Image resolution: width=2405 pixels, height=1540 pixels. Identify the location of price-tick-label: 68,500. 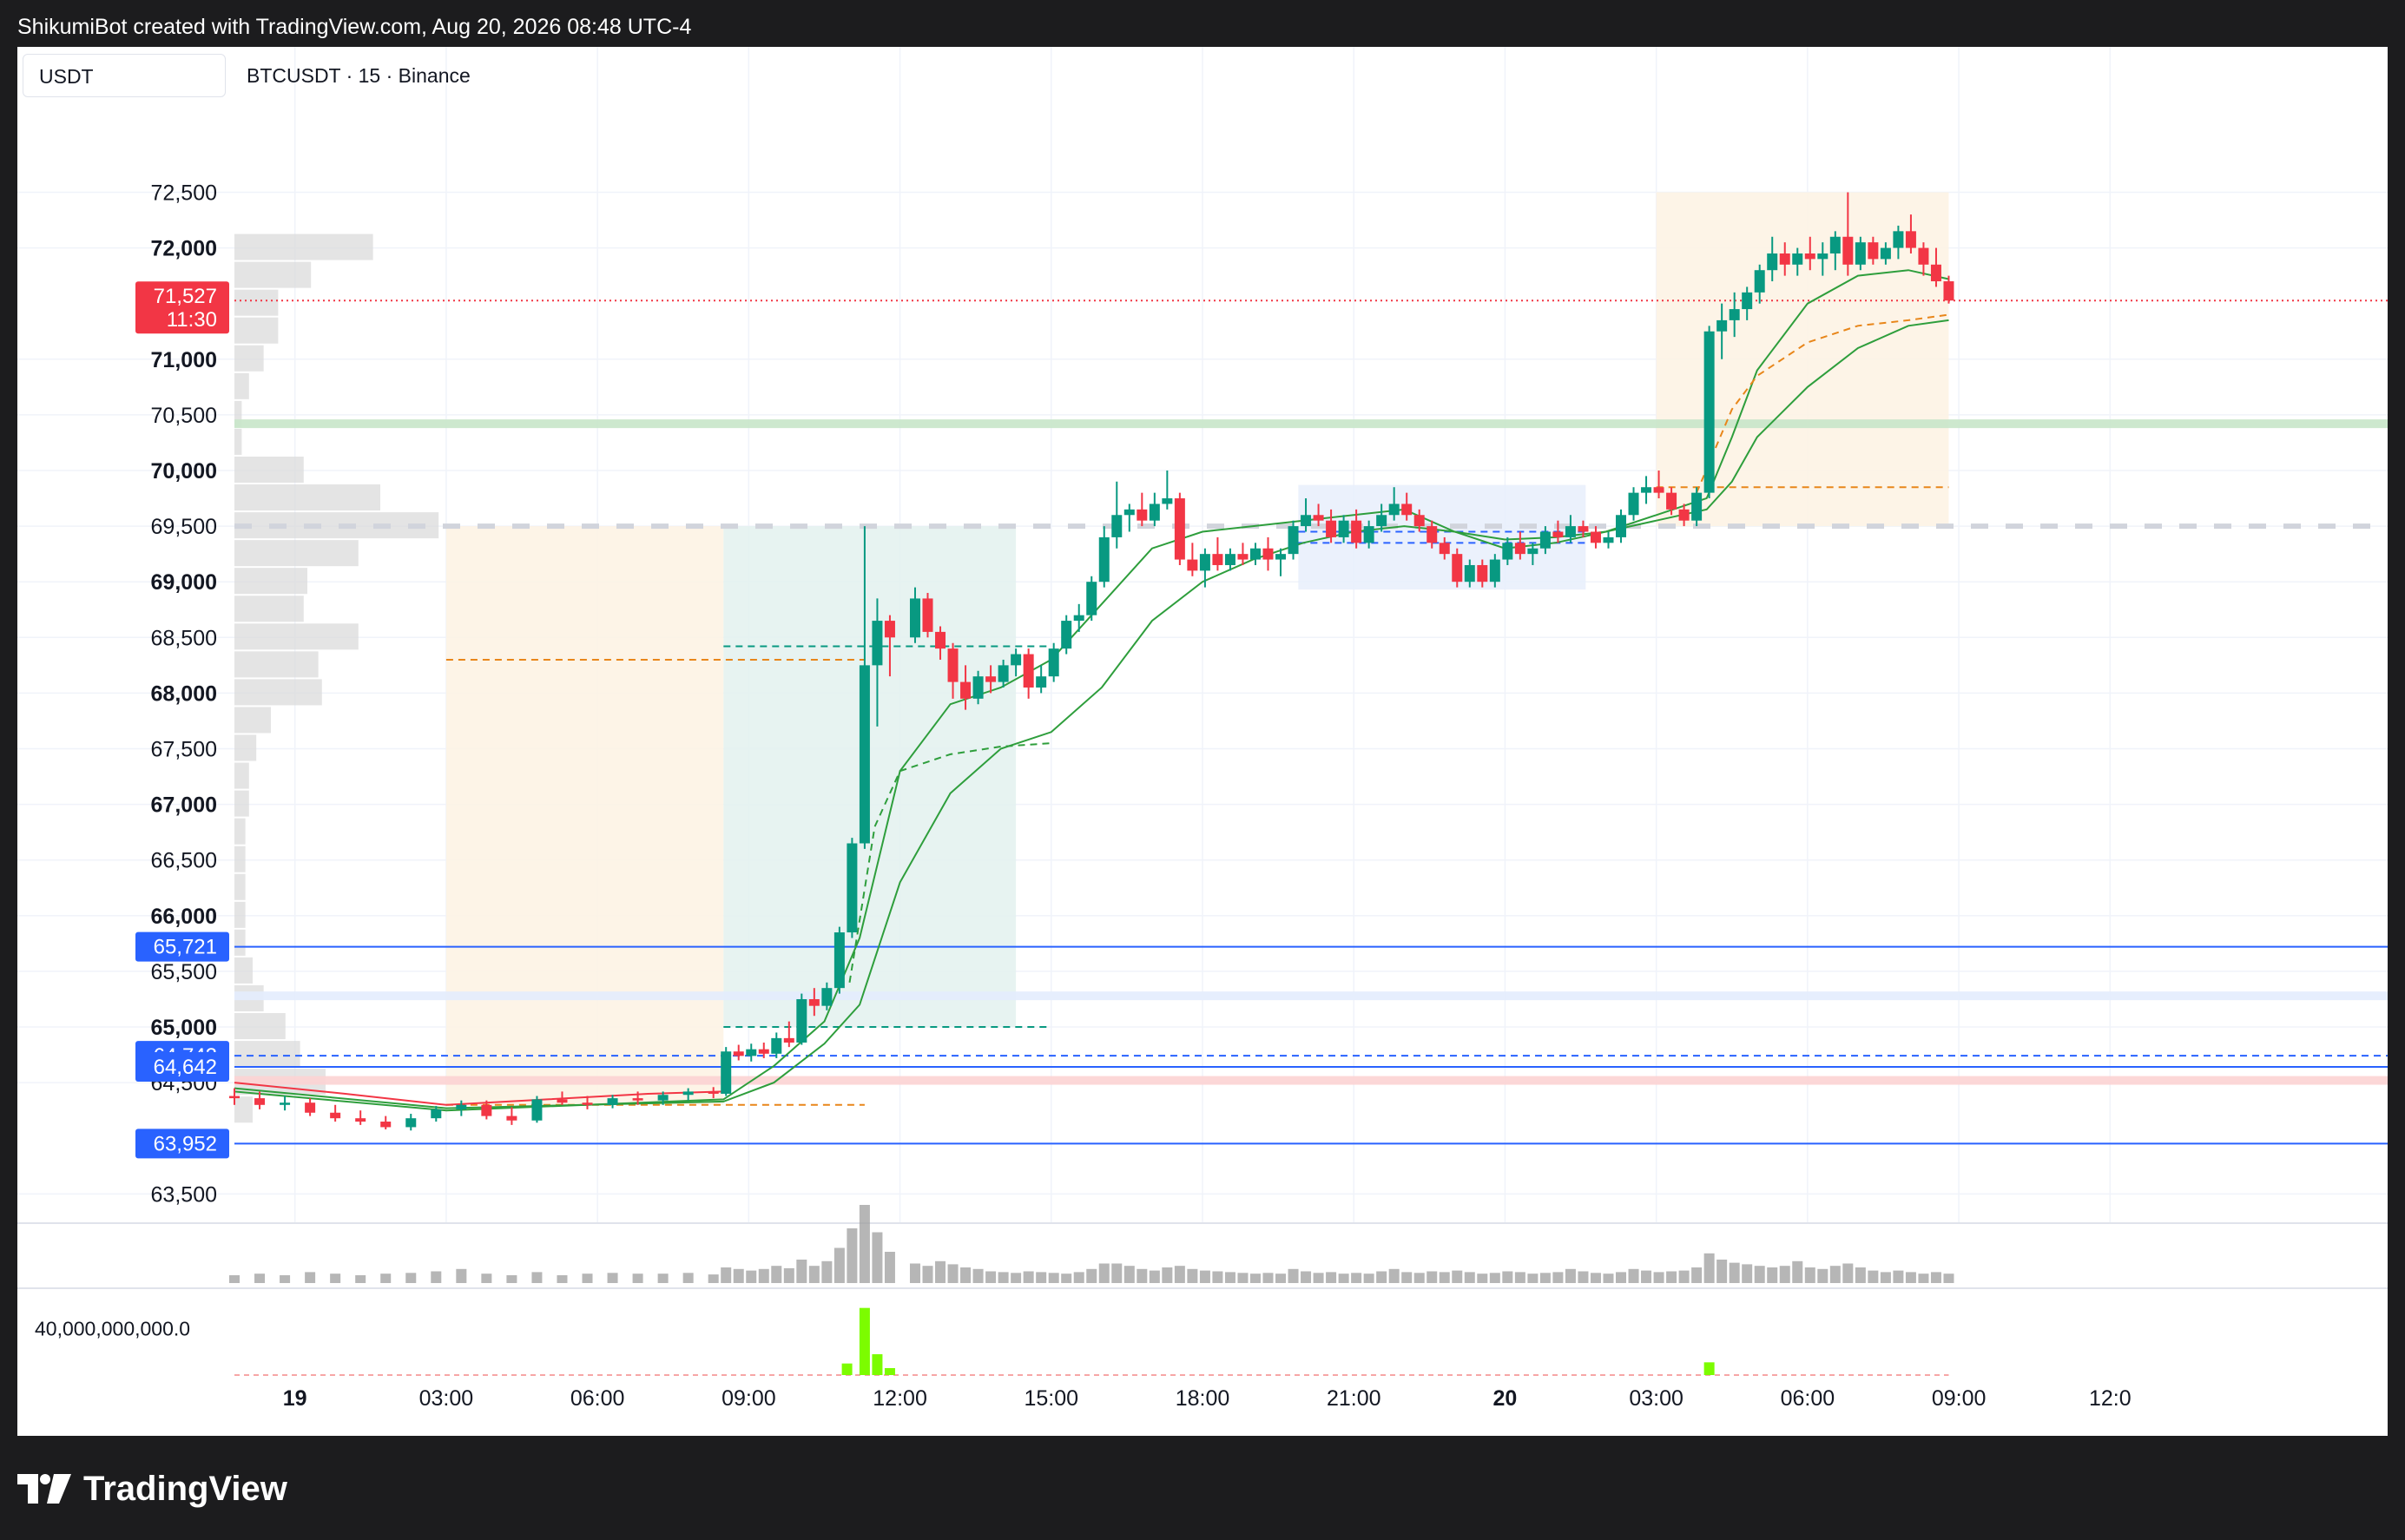
(184, 638).